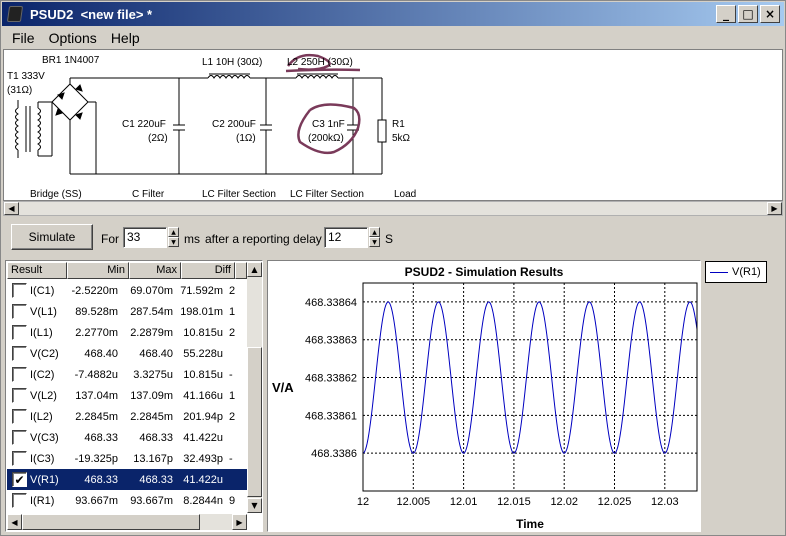 The image size is (786, 536). Describe the element at coordinates (266, 126) in the screenshot. I see `c2-capacitor` at that location.